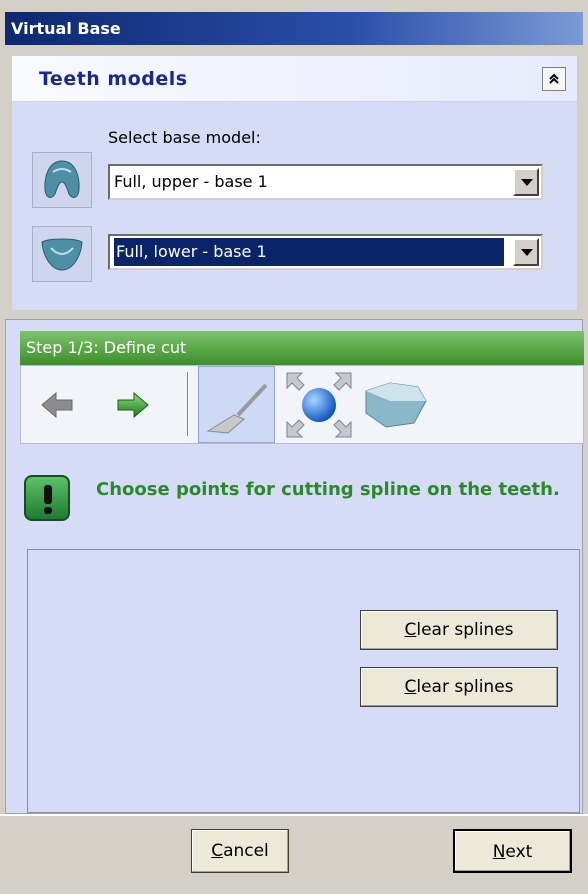 Image resolution: width=588 pixels, height=894 pixels. Describe the element at coordinates (184, 137) in the screenshot. I see `select-base-model-label: Select base model:` at that location.